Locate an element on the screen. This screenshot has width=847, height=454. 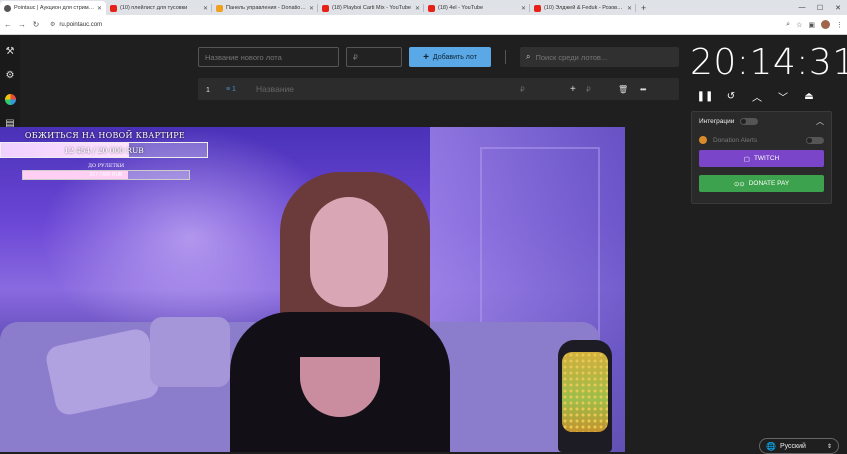
browser-tab: Панель управления - DonationAlerts✕ is located at coordinates (265, 8).